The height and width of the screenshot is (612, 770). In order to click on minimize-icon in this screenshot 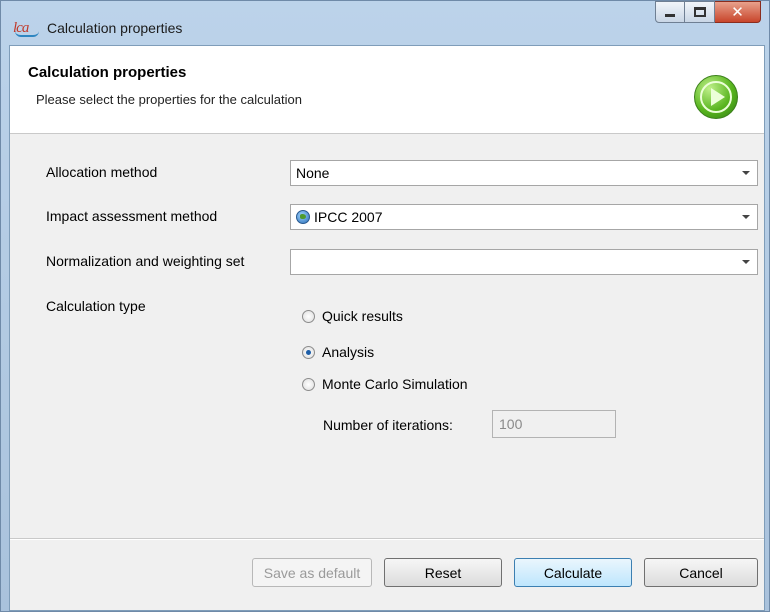, I will do `click(670, 12)`.